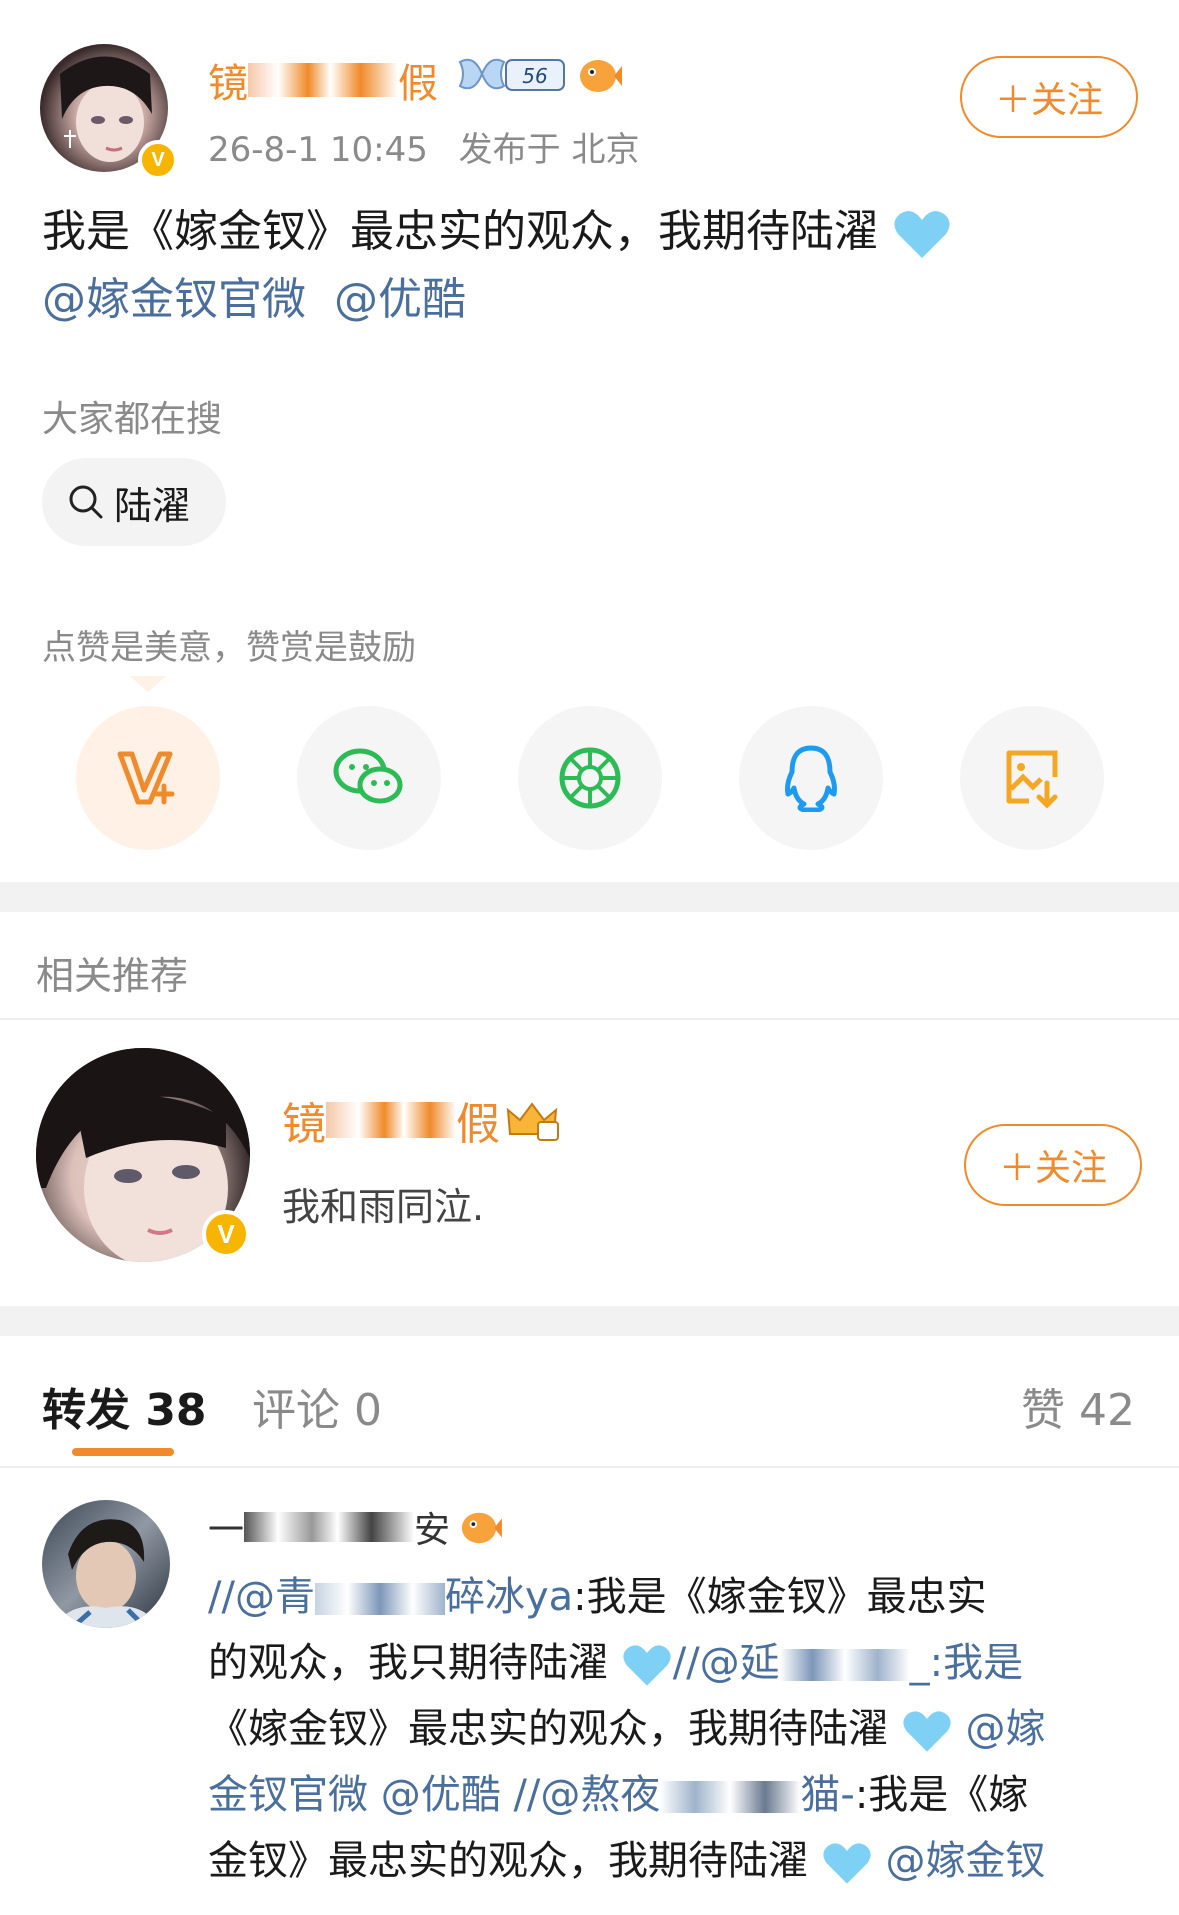 Image resolution: width=1179 pixels, height=1915 pixels. What do you see at coordinates (726, 1663) in the screenshot?
I see `repost-mention-link: //@延` at bounding box center [726, 1663].